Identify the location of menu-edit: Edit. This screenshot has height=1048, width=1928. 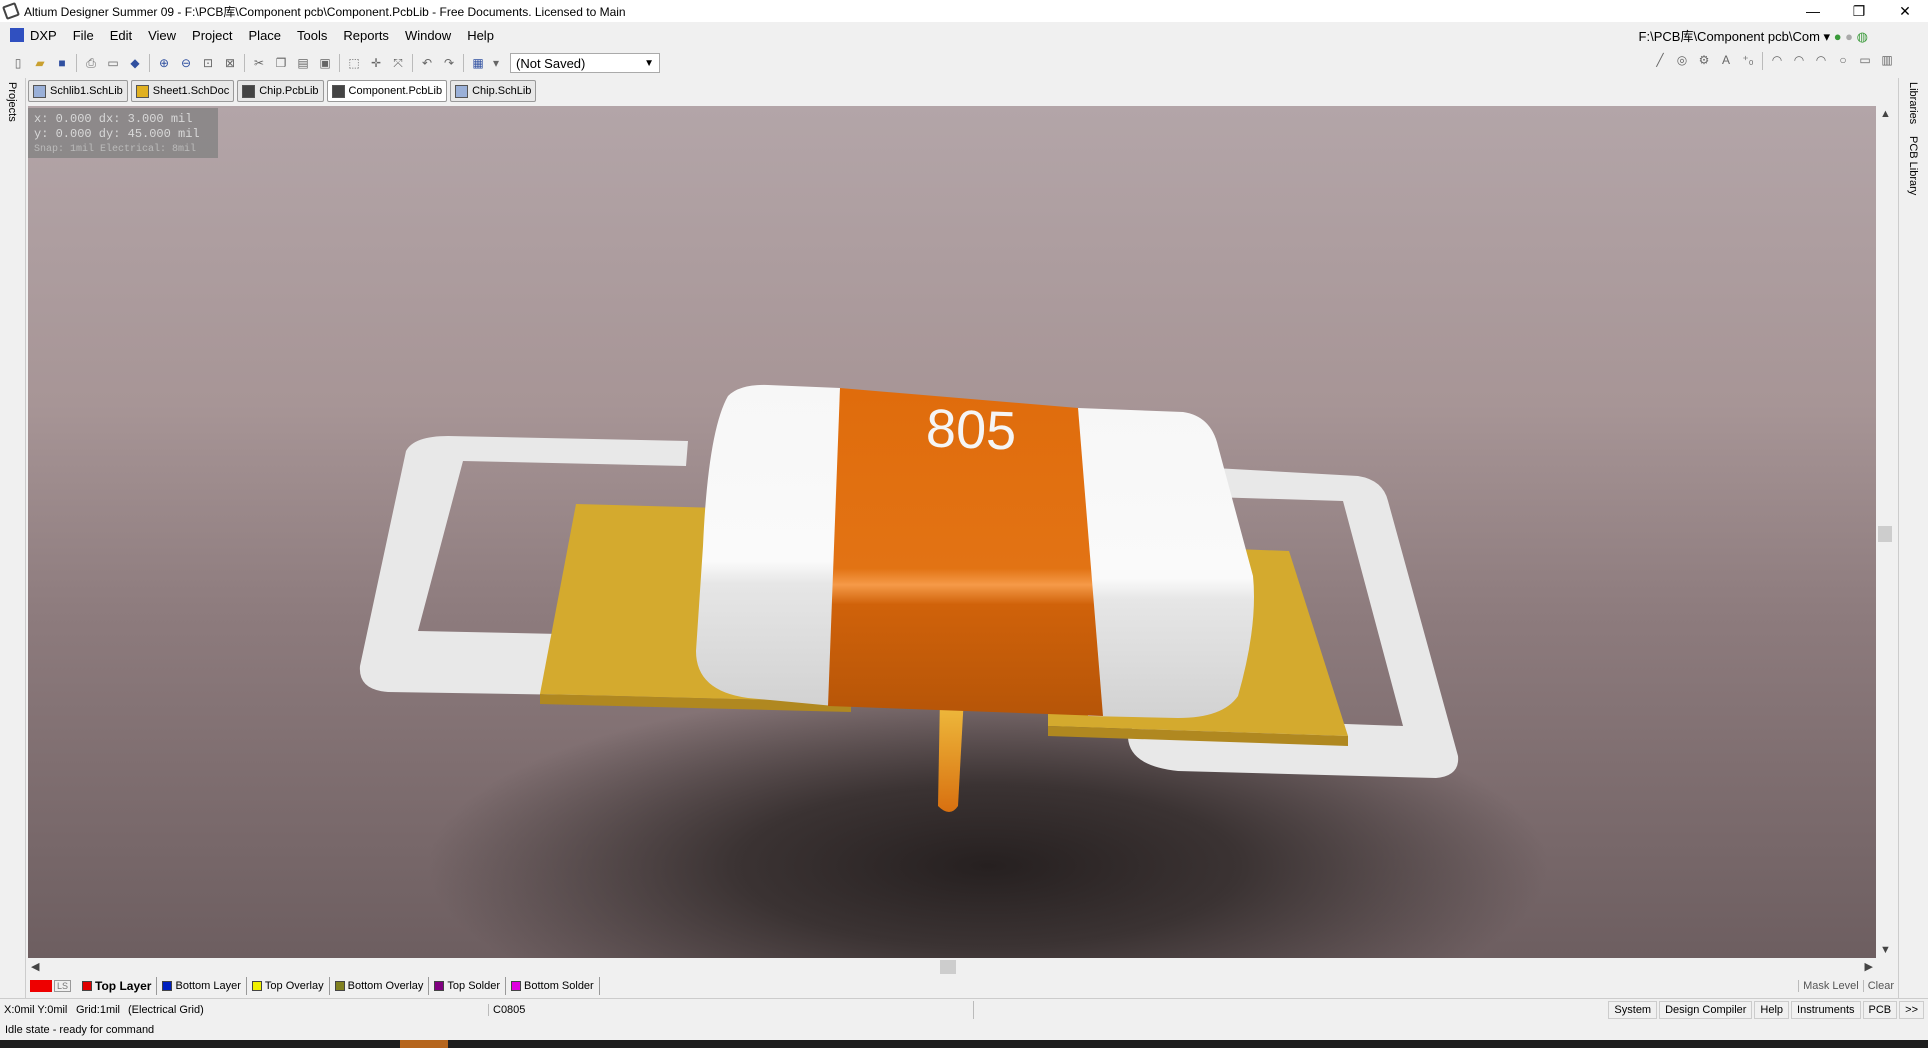
(121, 35).